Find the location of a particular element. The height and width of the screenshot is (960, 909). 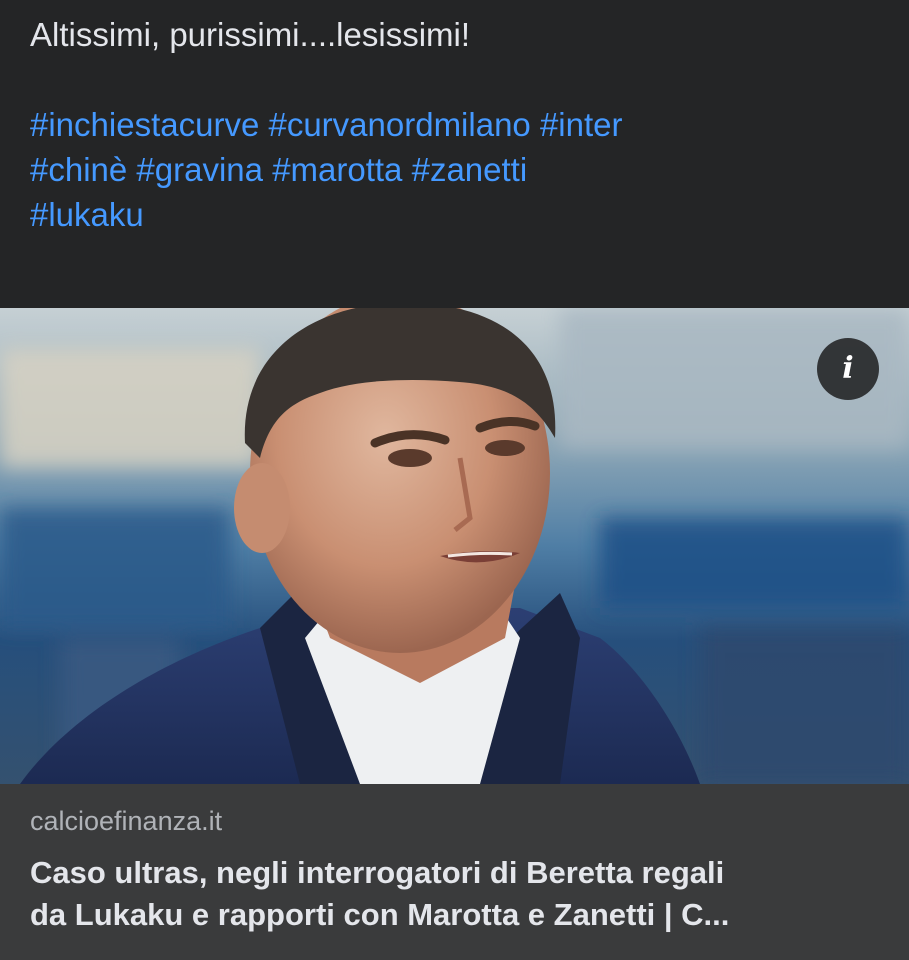

hashtag-gravina: #gravina is located at coordinates (199, 169).